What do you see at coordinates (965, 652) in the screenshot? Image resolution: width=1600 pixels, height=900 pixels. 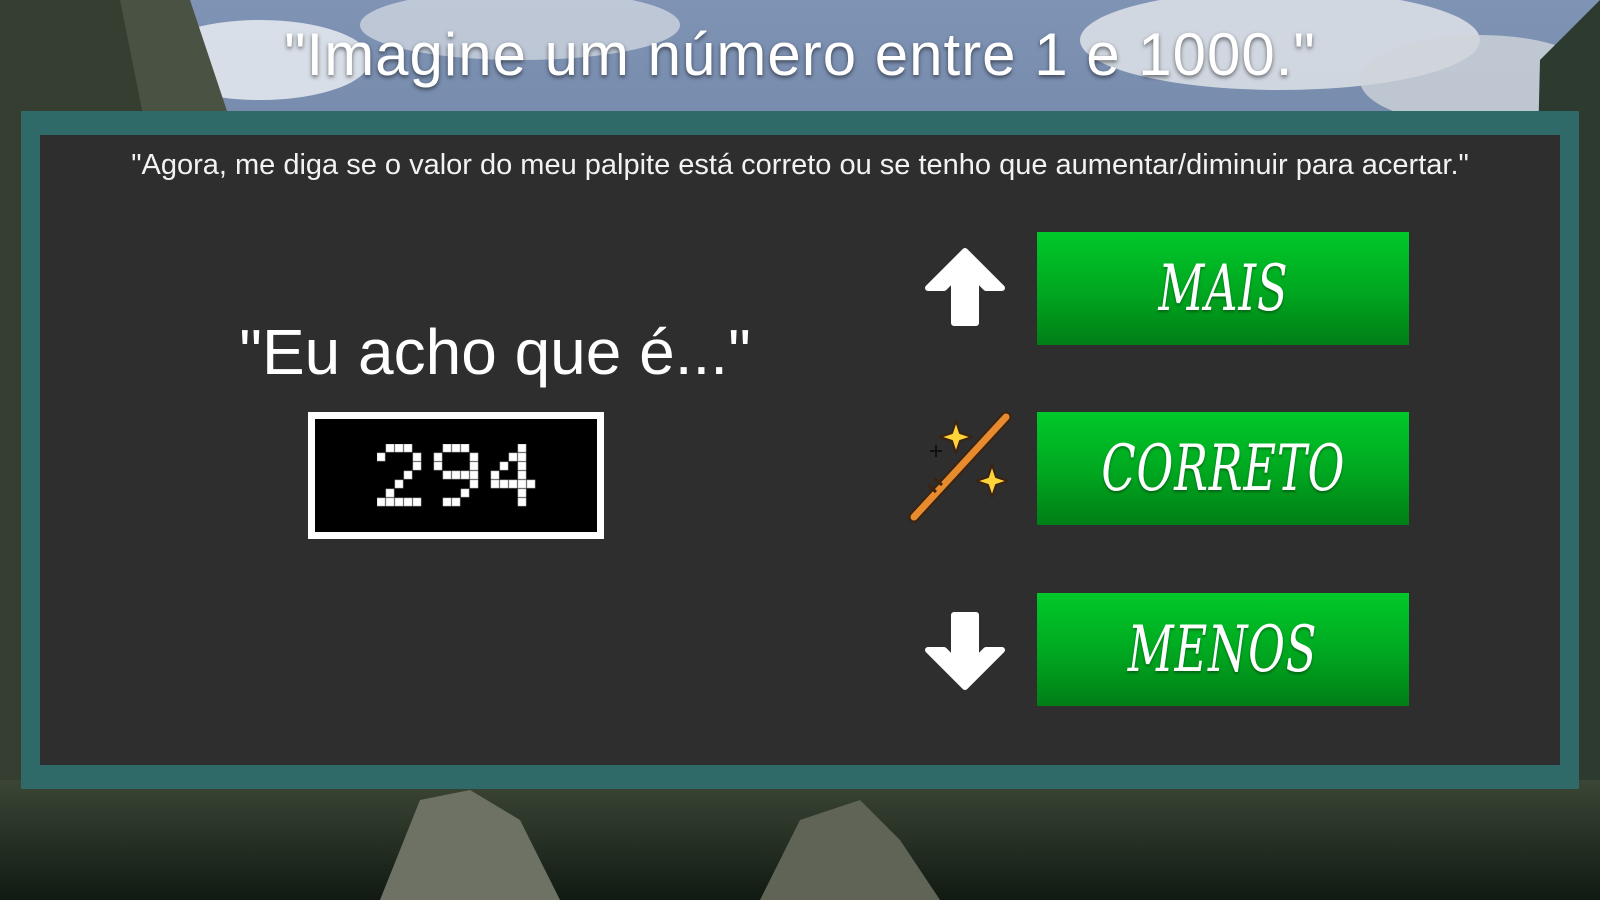 I see `arrow-down-icon` at bounding box center [965, 652].